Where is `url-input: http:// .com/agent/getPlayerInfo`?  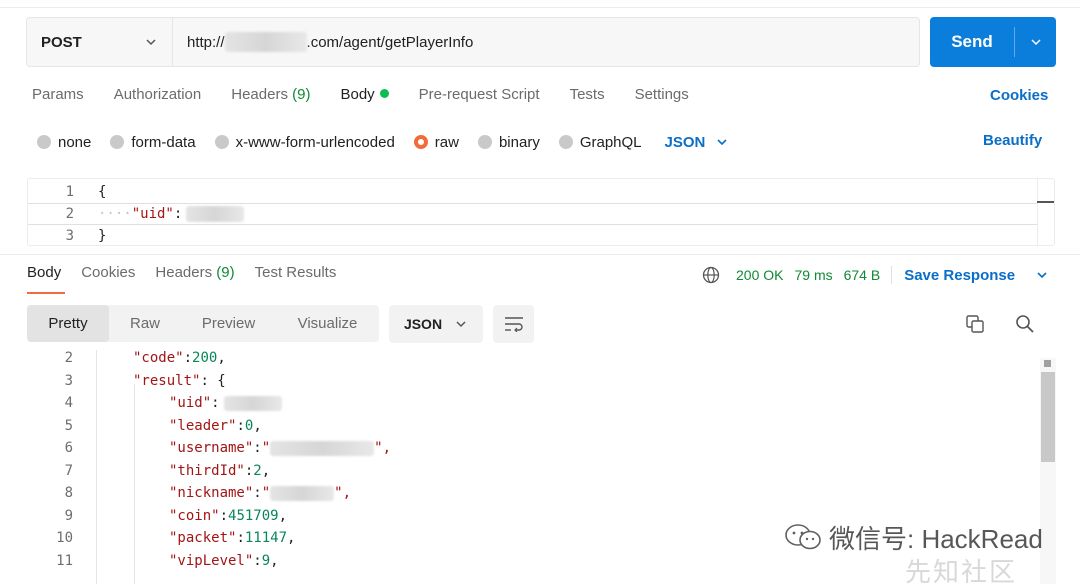 url-input: http:// .com/agent/getPlayerInfo is located at coordinates (546, 42).